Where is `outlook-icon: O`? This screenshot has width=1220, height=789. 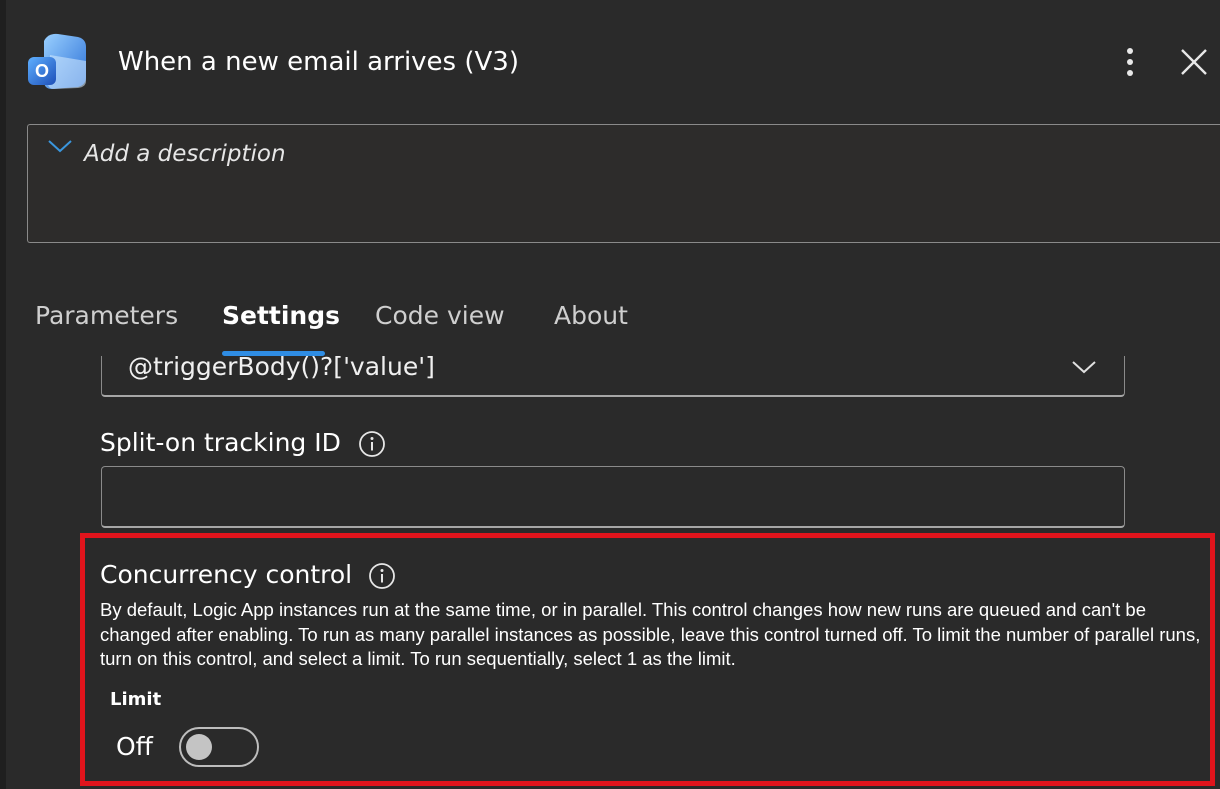
outlook-icon: O is located at coordinates (57, 61).